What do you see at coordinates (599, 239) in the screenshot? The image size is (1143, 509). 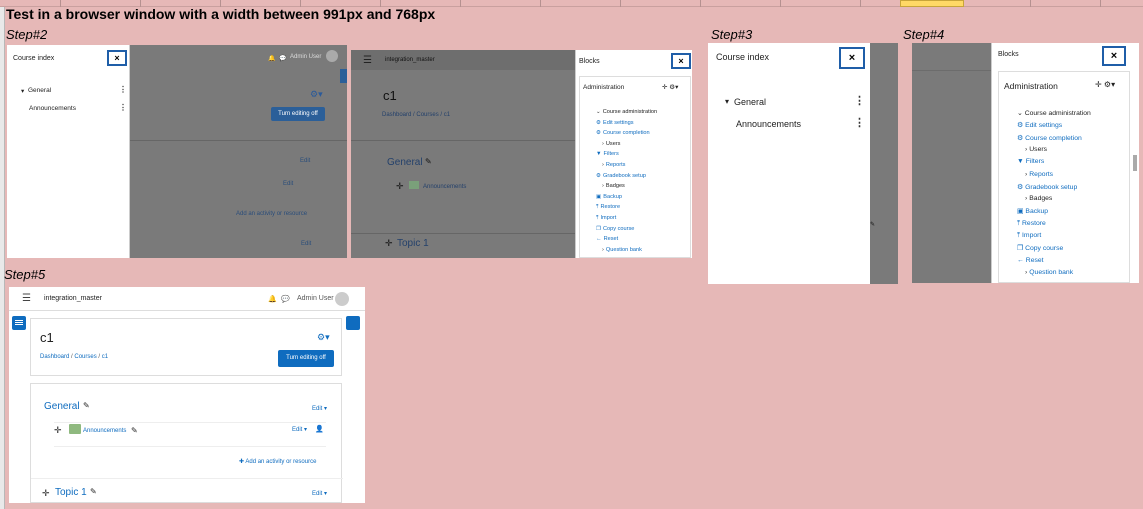 I see `reset-icon: ←` at bounding box center [599, 239].